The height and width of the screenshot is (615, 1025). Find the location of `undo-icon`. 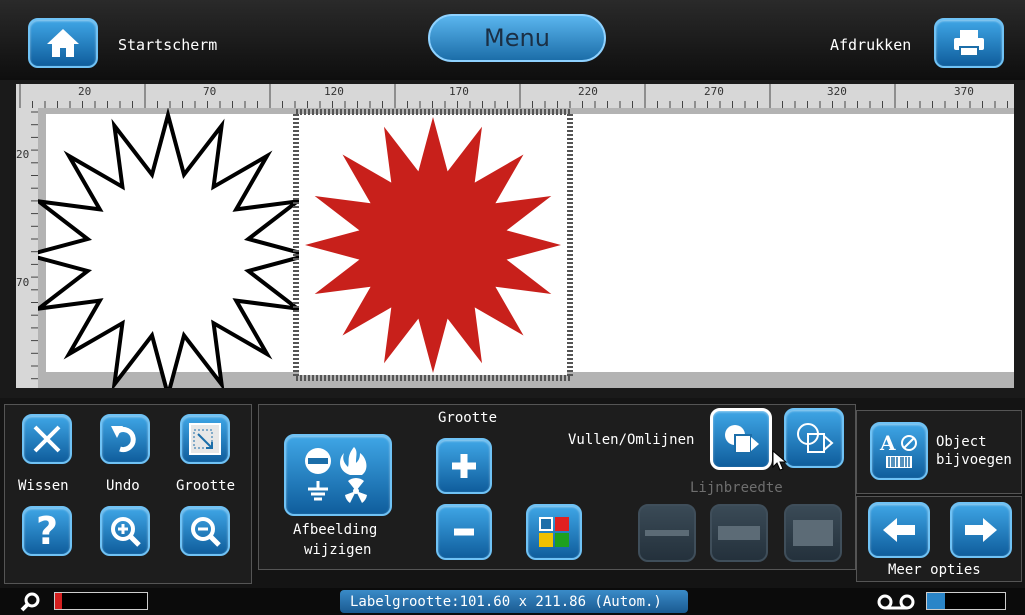

undo-icon is located at coordinates (123, 439).